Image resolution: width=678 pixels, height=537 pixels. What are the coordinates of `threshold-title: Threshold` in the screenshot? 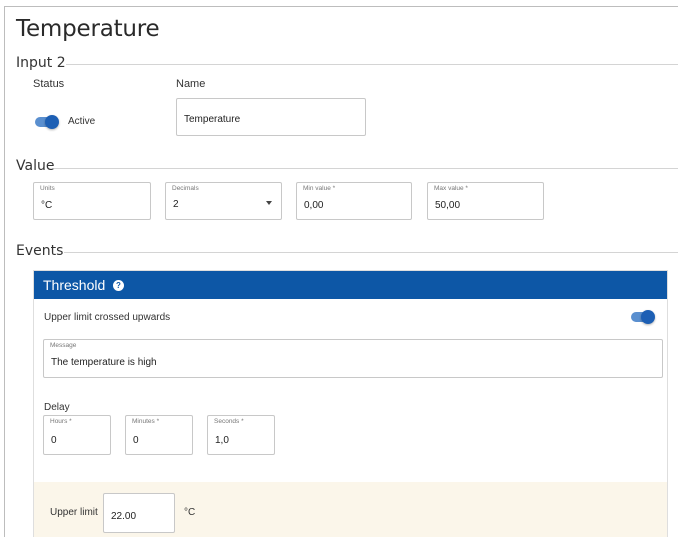 It's located at (74, 285).